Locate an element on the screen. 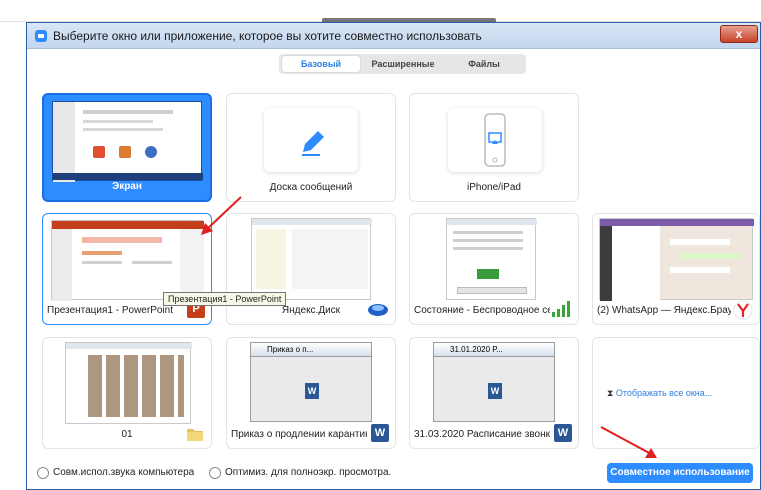  tab-advanced: Расширенные is located at coordinates (403, 64).